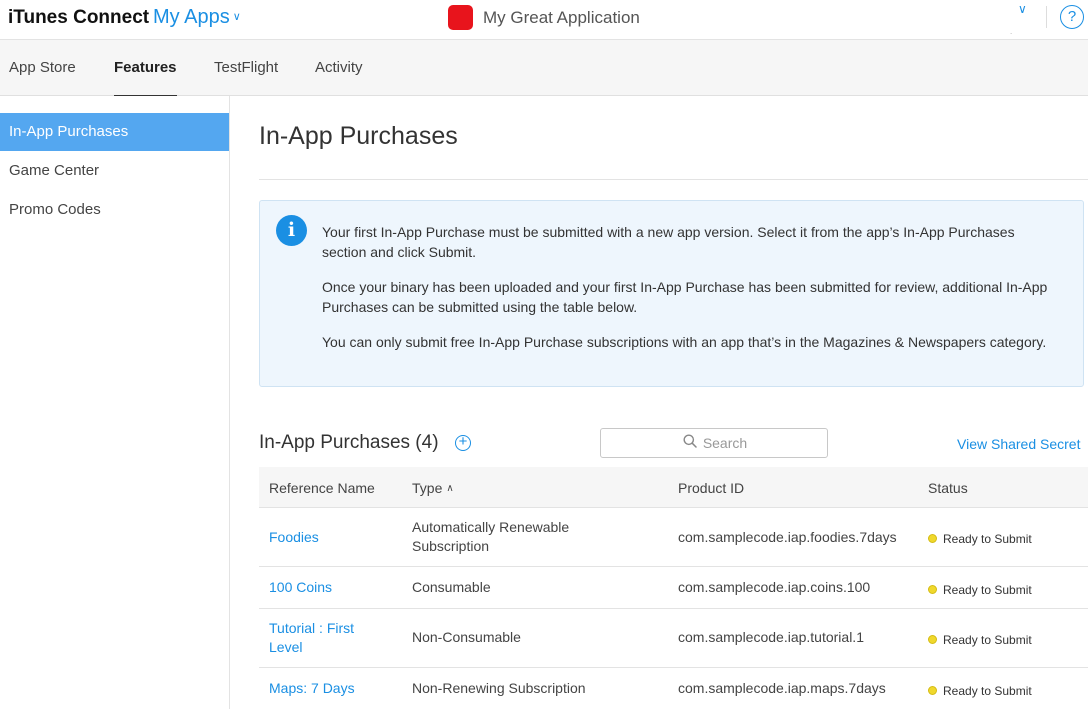 The image size is (1088, 709). Describe the element at coordinates (324, 638) in the screenshot. I see `row-reference-name-link: Tutorial : First Level` at that location.